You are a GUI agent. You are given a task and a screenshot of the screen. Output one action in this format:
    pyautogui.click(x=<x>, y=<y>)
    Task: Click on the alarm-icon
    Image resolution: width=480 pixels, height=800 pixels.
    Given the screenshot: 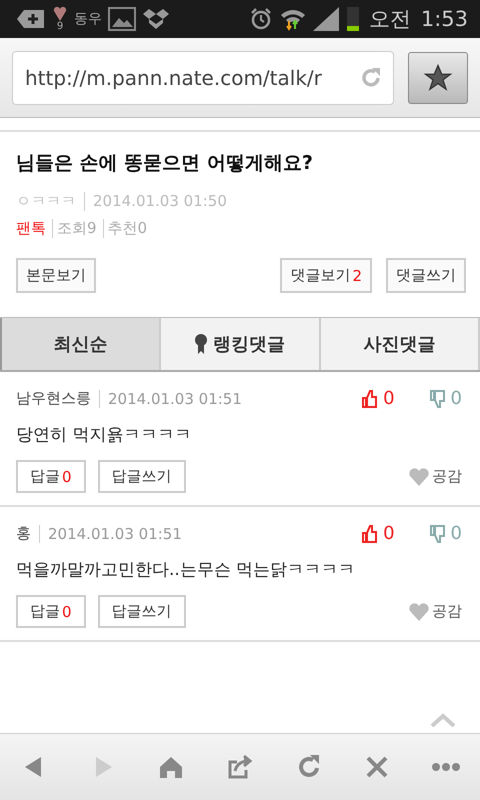 What is the action you would take?
    pyautogui.click(x=260, y=19)
    